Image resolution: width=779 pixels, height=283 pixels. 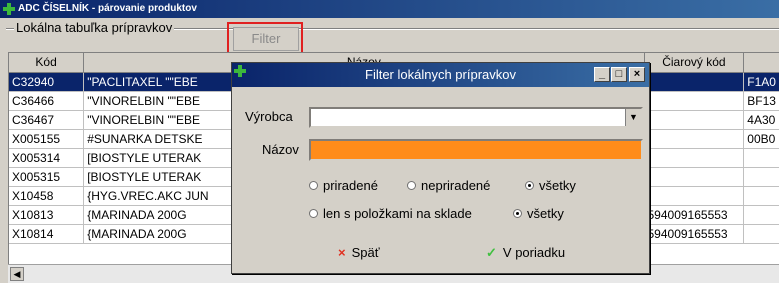 I want to click on cell-extra: 4A30, so click(x=761, y=120).